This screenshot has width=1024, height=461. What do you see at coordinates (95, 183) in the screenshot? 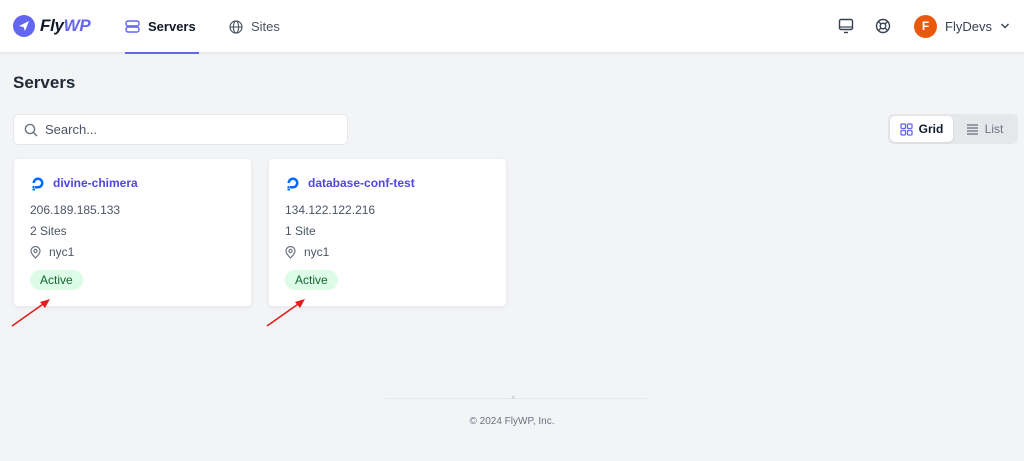
I see `server-name-link: divine-chimera` at bounding box center [95, 183].